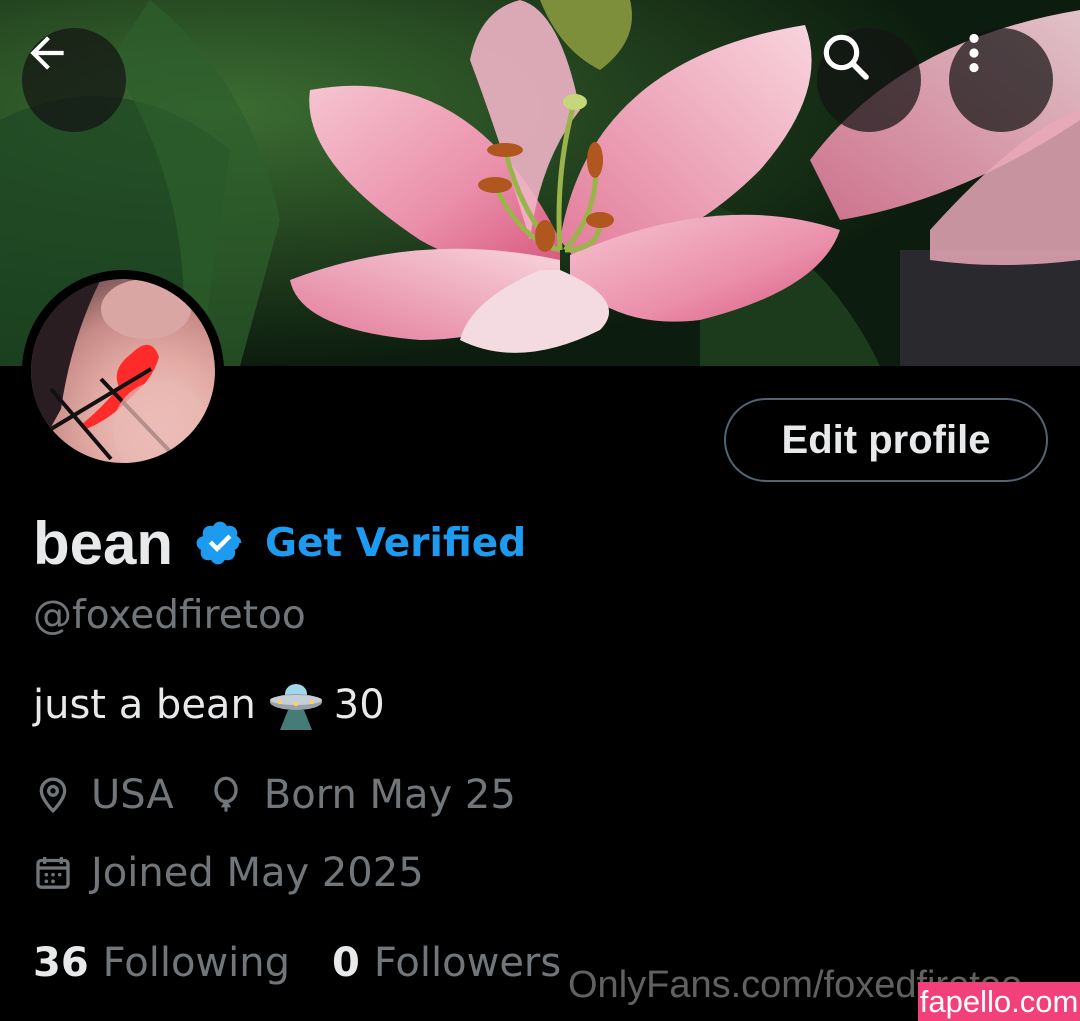  I want to click on back-button, so click(74, 80).